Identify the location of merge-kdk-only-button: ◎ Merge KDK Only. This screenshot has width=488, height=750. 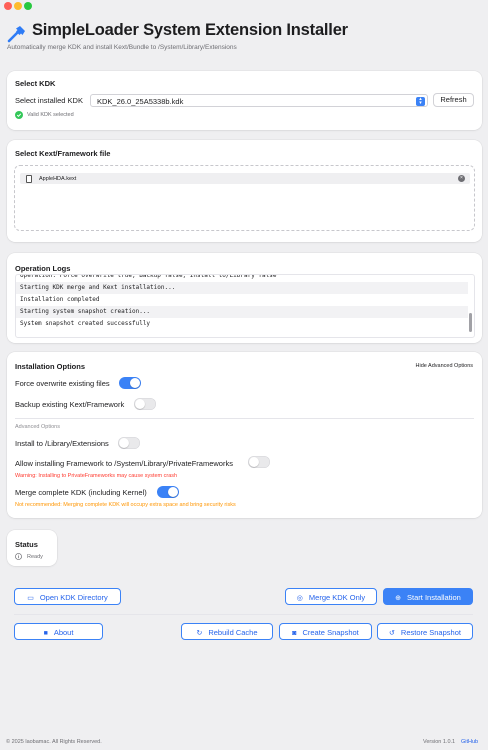
(331, 596).